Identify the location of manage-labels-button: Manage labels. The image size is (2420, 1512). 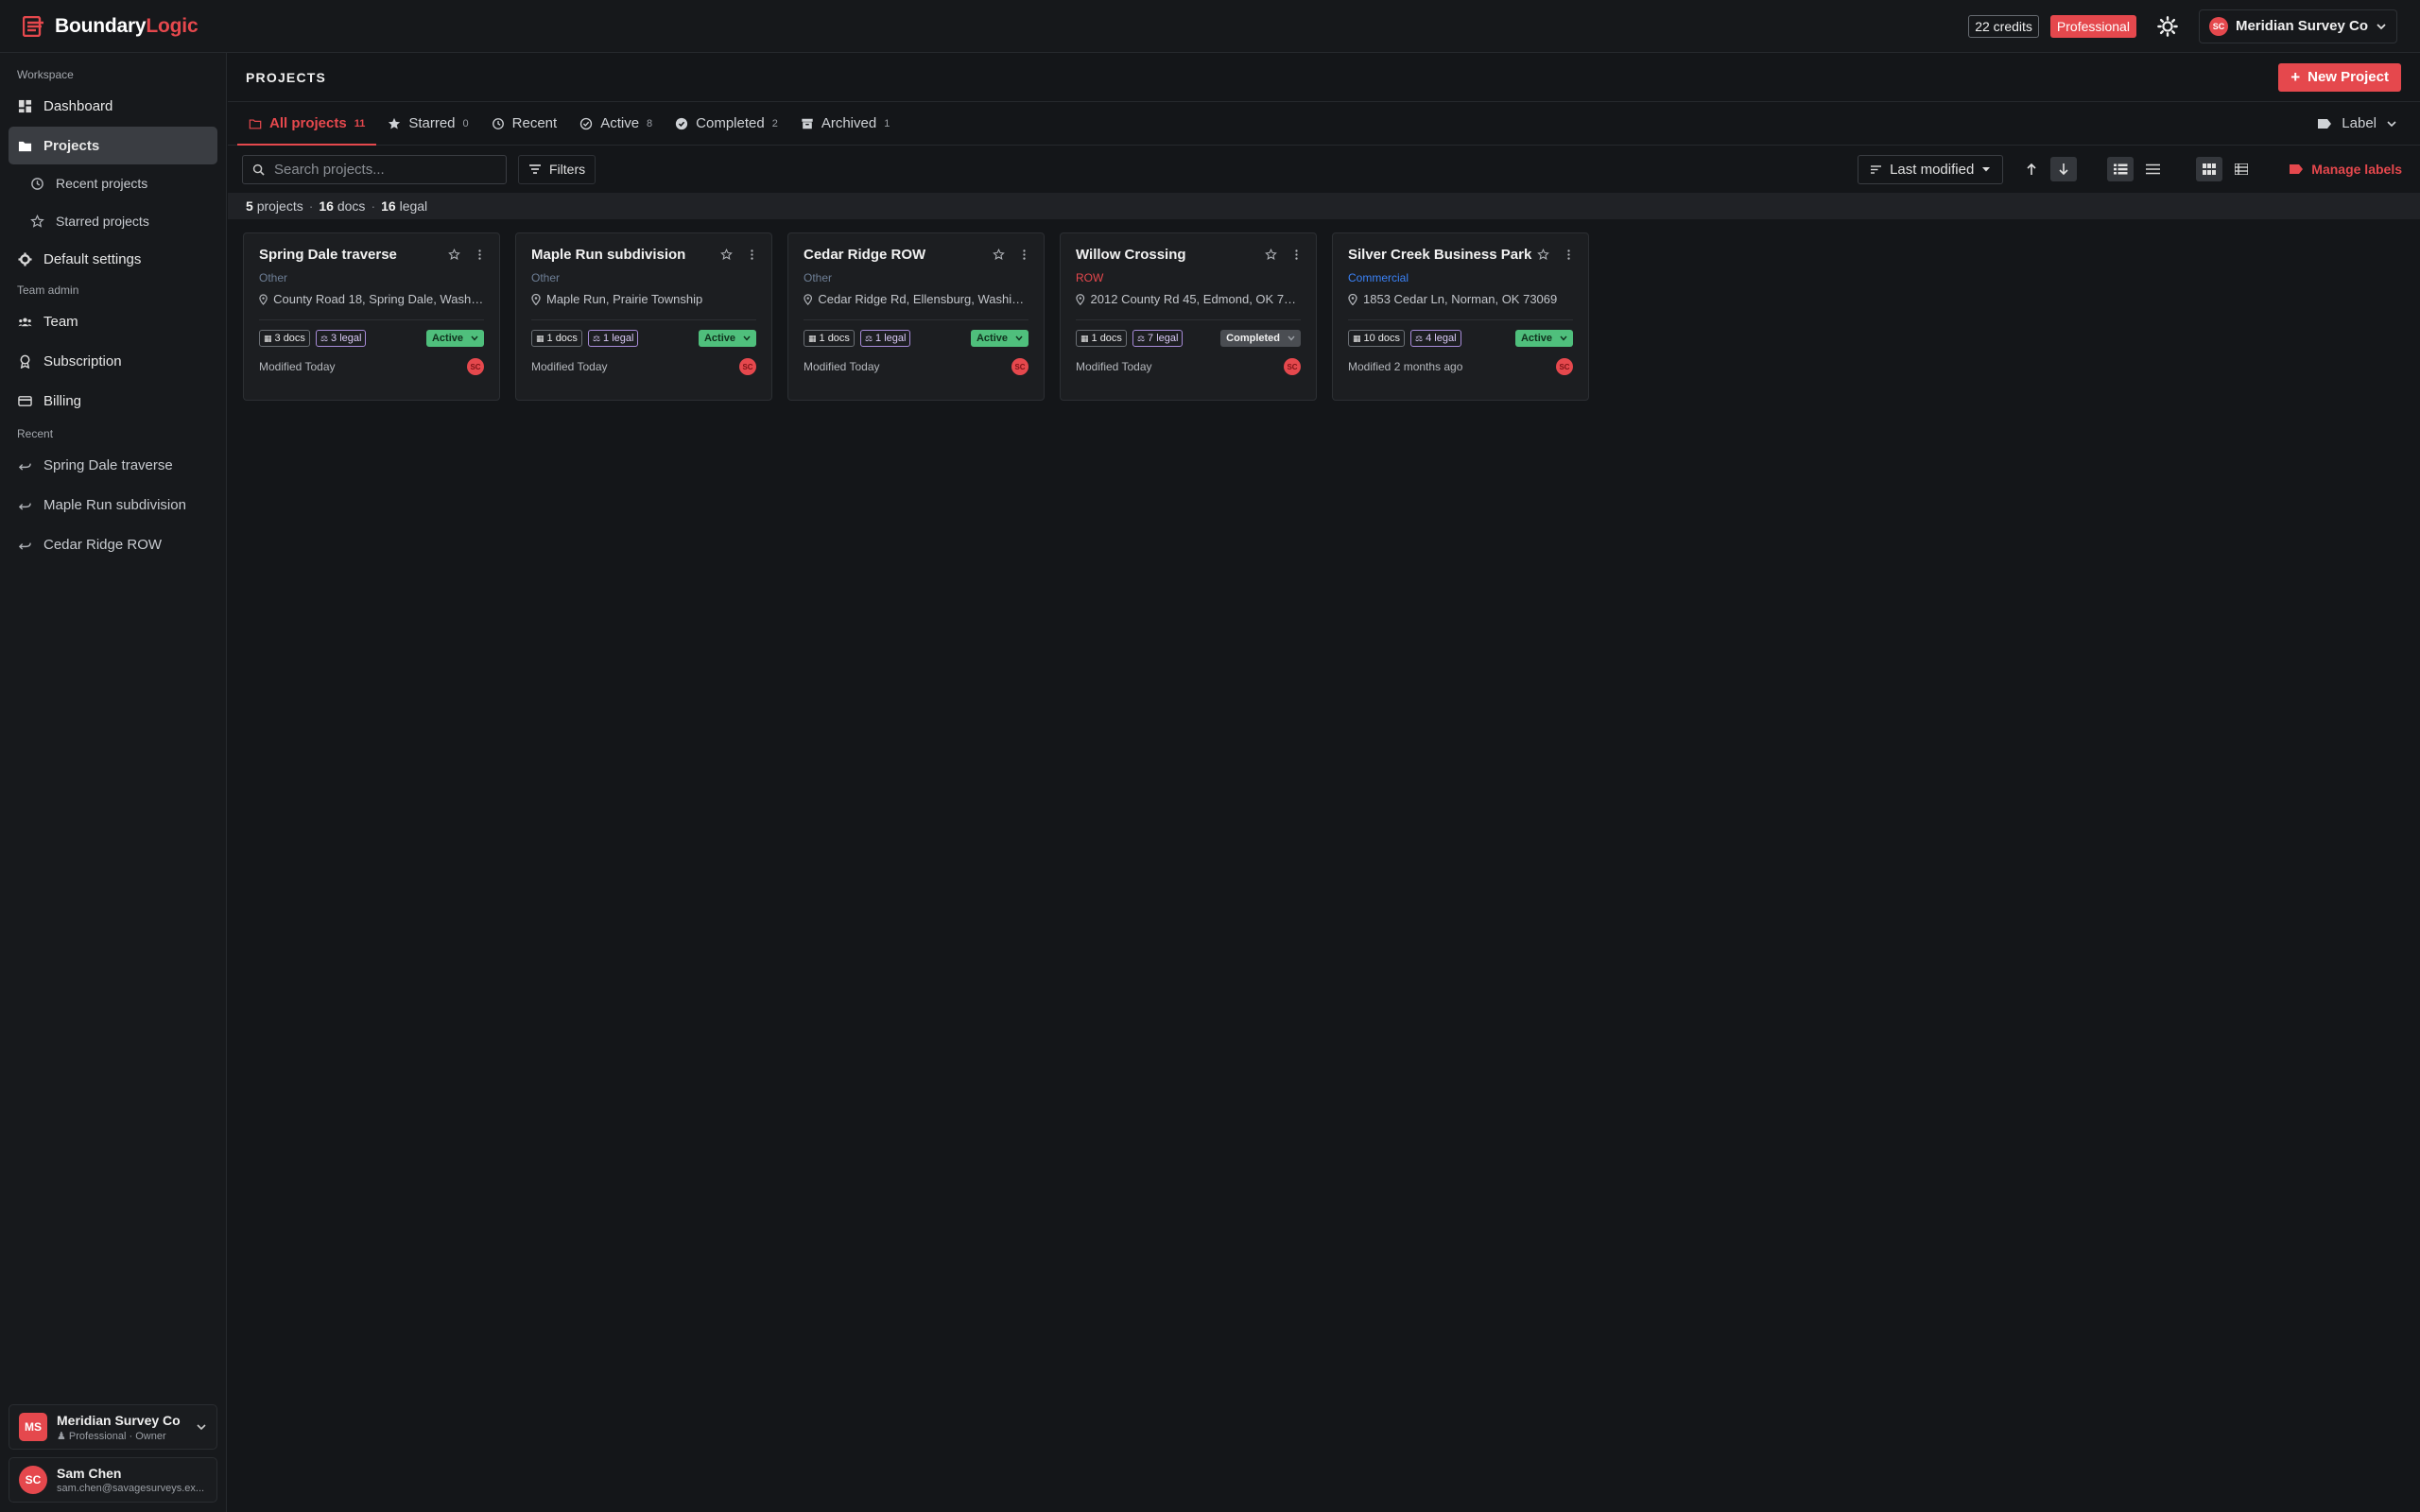
(2347, 169).